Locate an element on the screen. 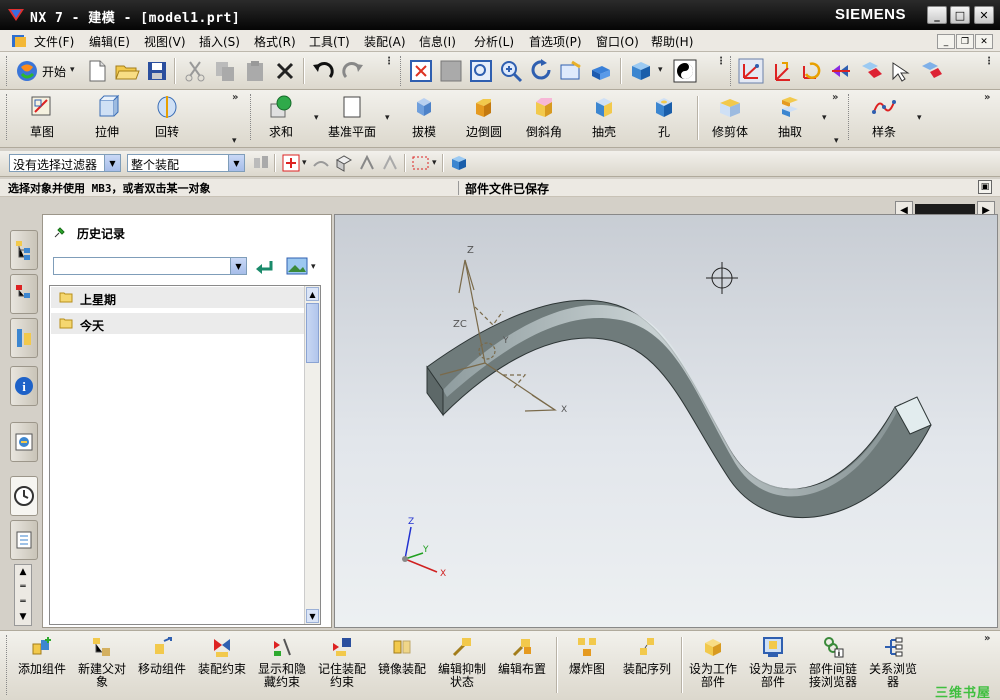  start-menu-label: 开始 is located at coordinates (54, 71).